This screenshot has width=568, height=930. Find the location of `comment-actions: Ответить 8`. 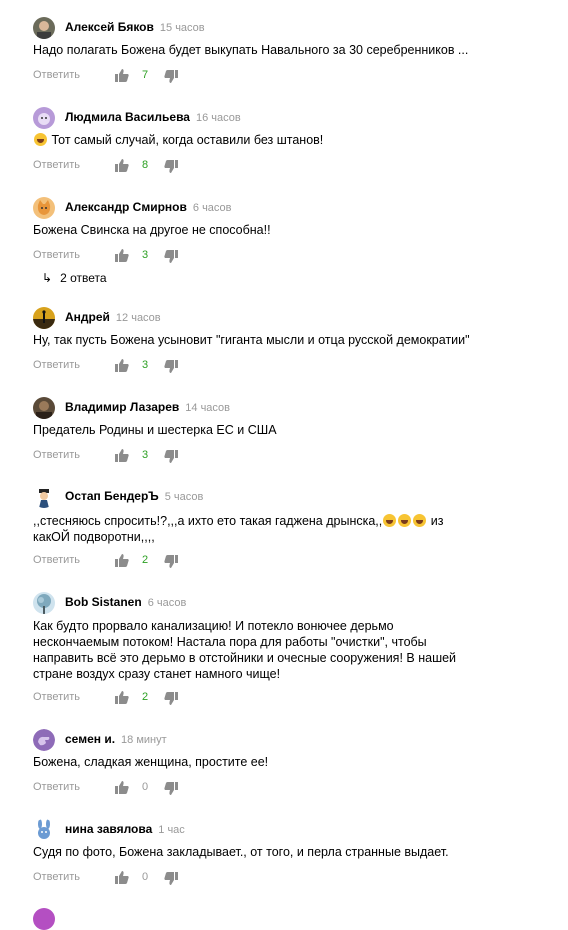

comment-actions: Ответить 8 is located at coordinates (183, 166).